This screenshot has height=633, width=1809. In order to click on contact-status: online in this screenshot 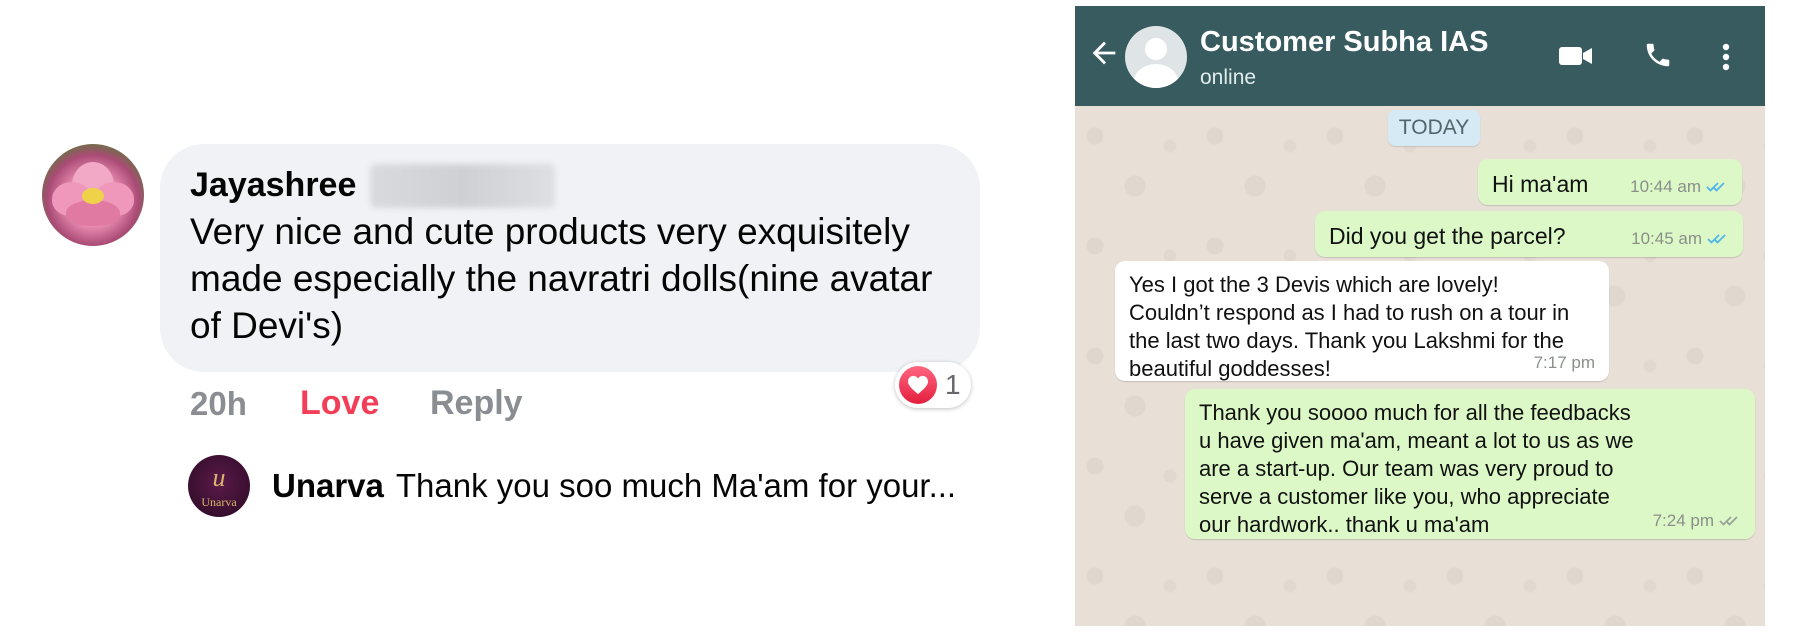, I will do `click(1228, 77)`.